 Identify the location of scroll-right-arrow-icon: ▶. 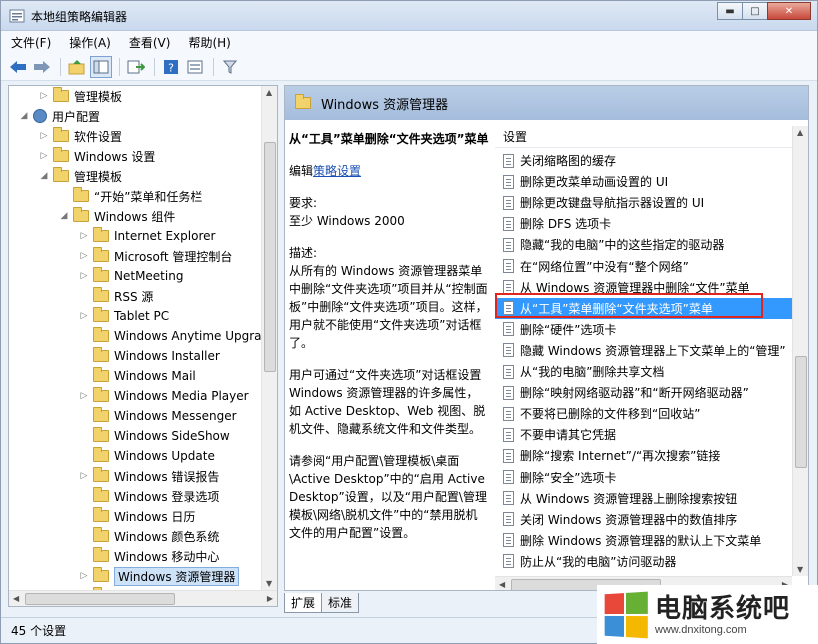
(270, 598).